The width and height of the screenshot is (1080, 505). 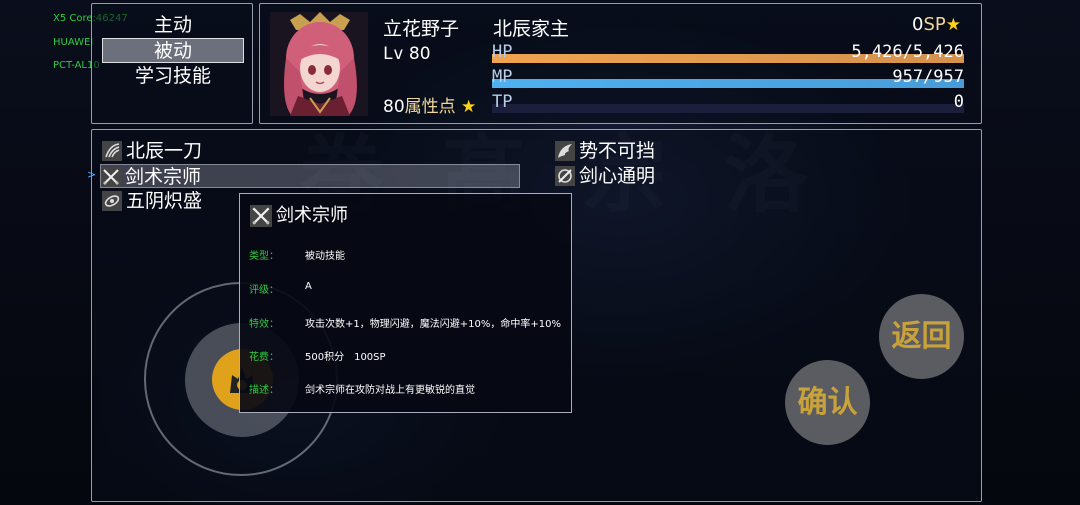 I want to click on confirm-button: 确认, so click(x=827, y=402).